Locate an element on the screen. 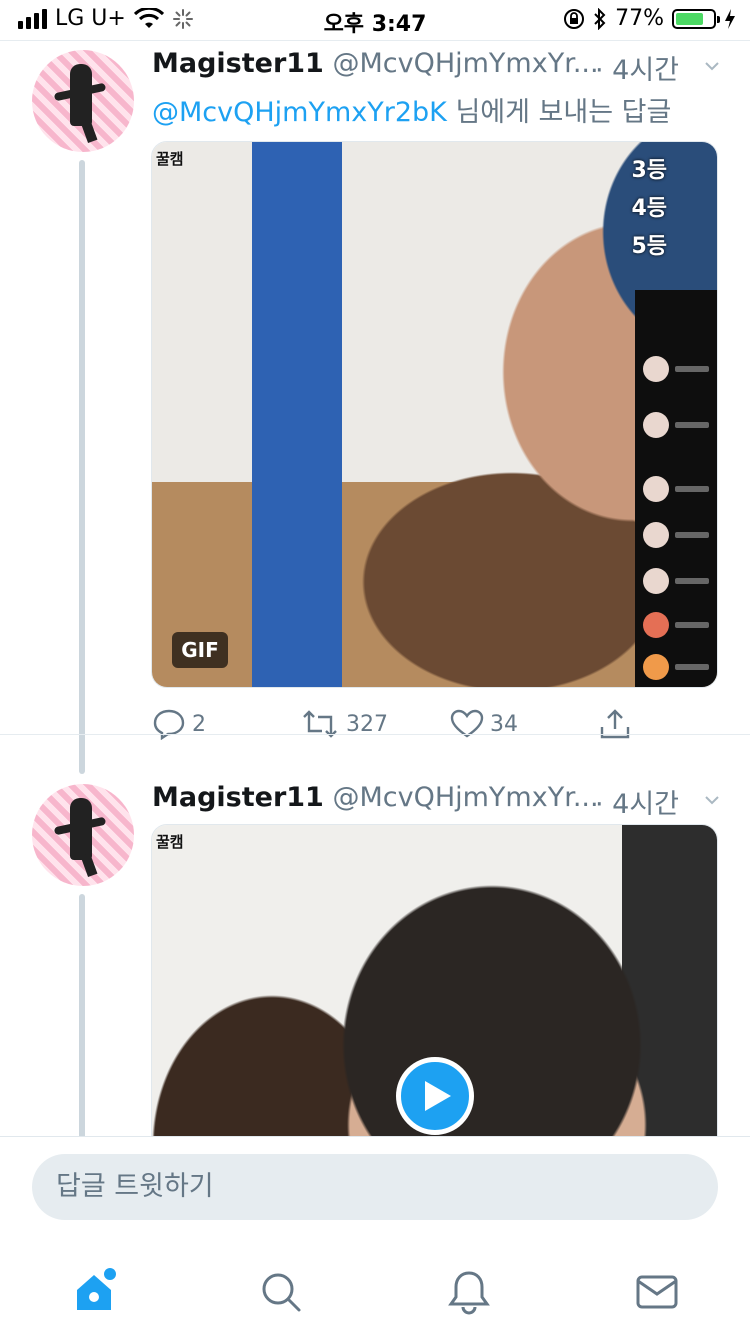 Image resolution: width=750 pixels, height=1334 pixels. tweet-actions: 2 327 34 is located at coordinates (402, 724).